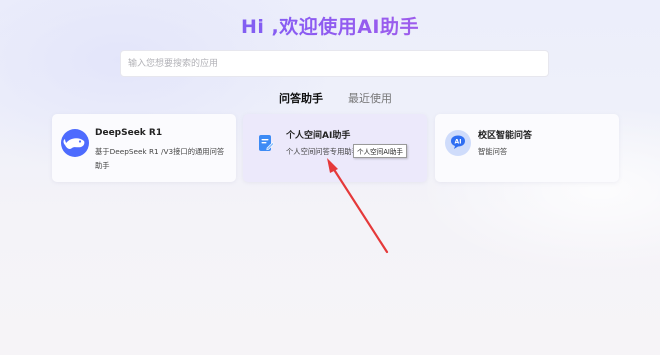 Image resolution: width=660 pixels, height=355 pixels. I want to click on app-card-desc: 基于DeepSeek R1 /V3接口的通用问答助手, so click(160, 158).